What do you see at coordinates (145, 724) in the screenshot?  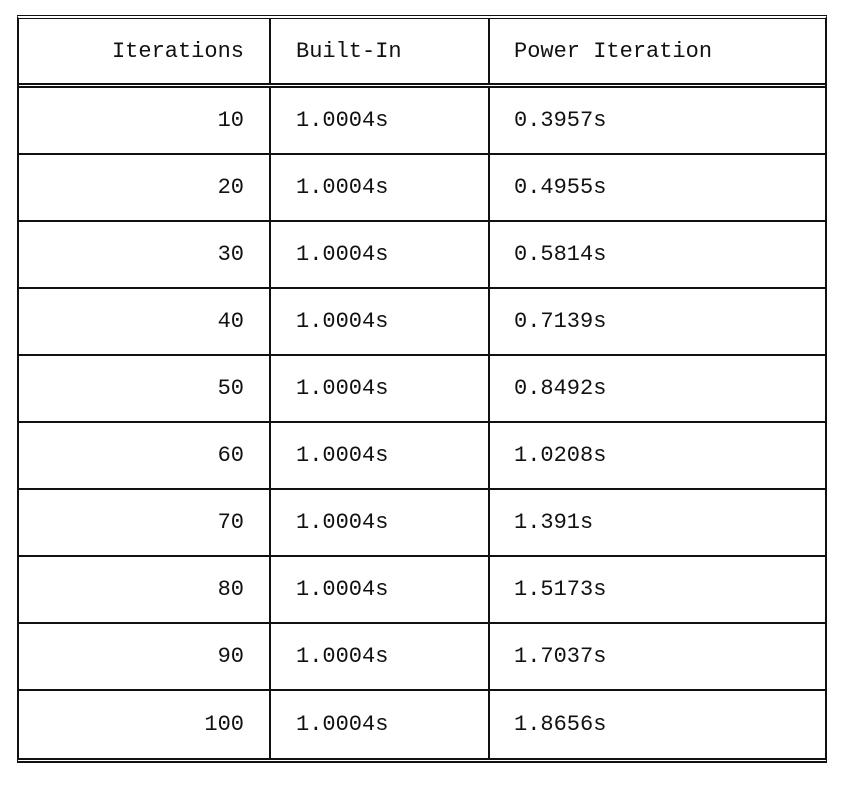 I see `cell-iterations: 100` at bounding box center [145, 724].